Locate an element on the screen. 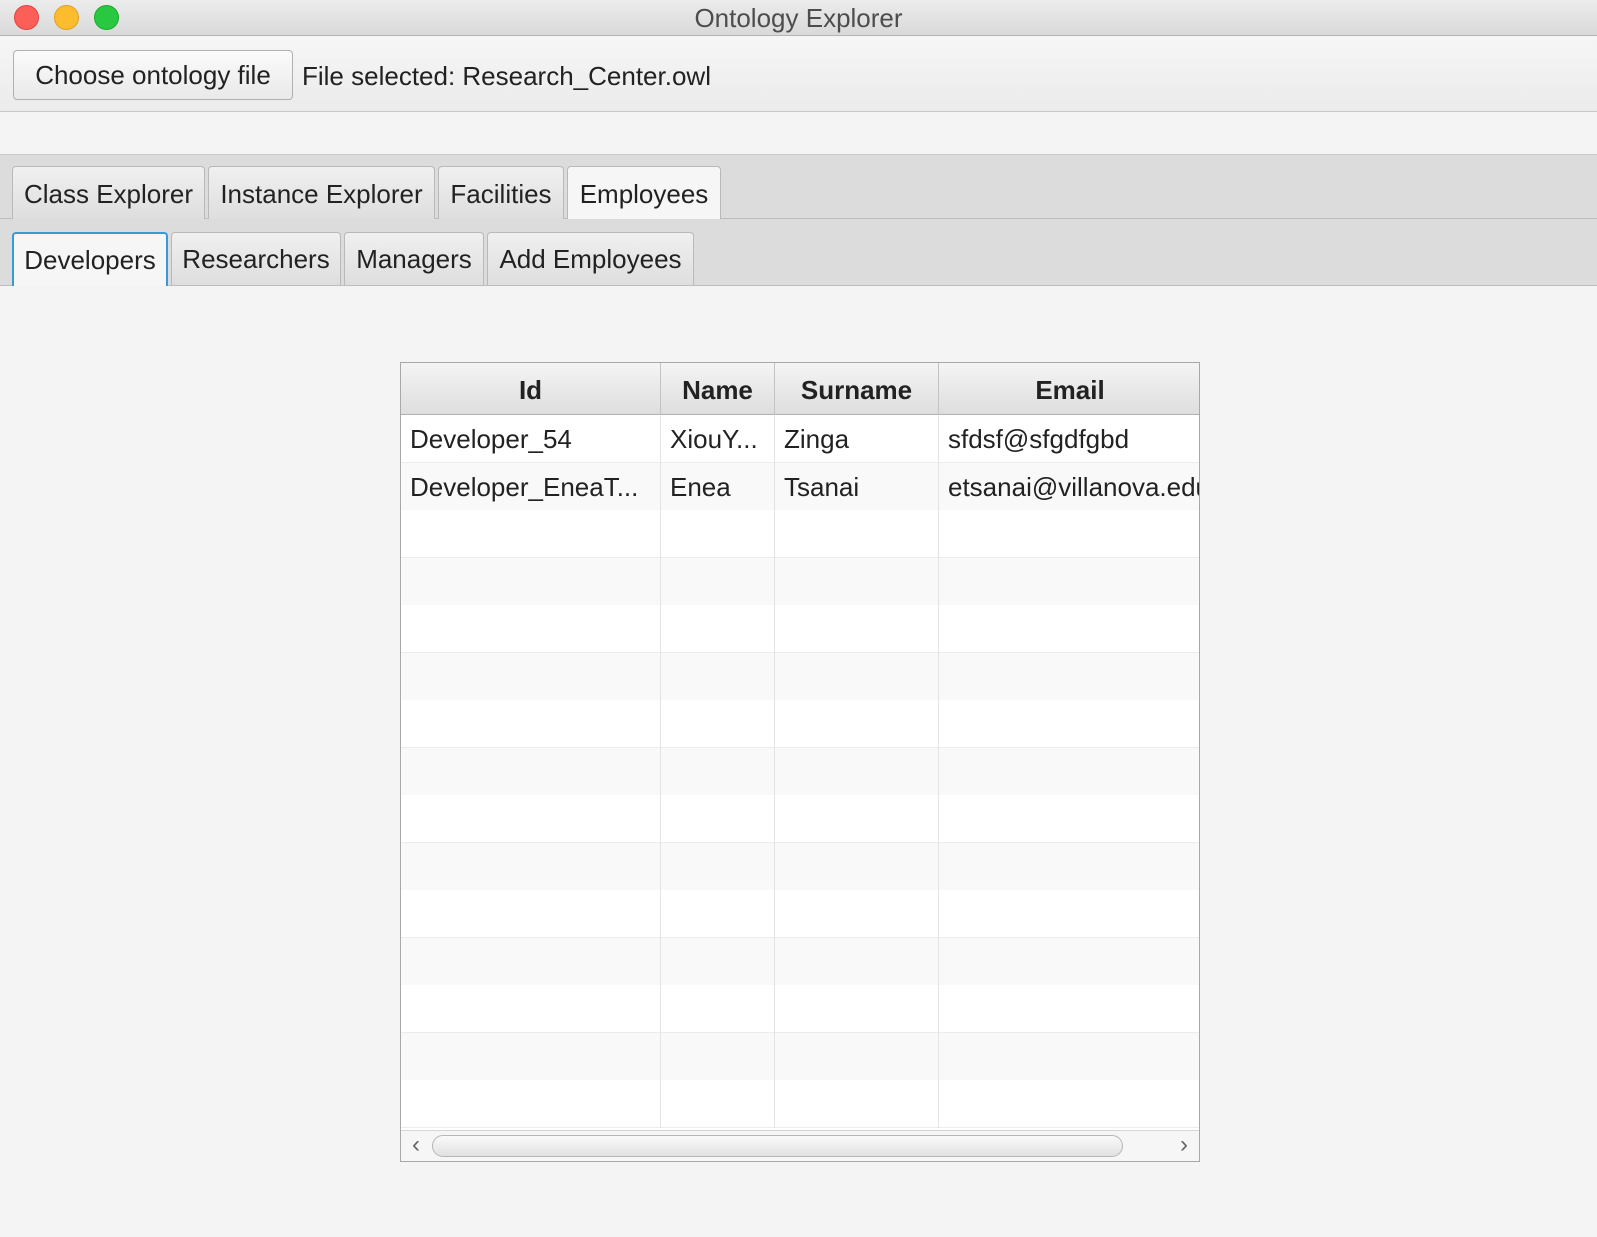 The image size is (1597, 1237). tab-instance-explorer: Instance Explorer is located at coordinates (321, 192).